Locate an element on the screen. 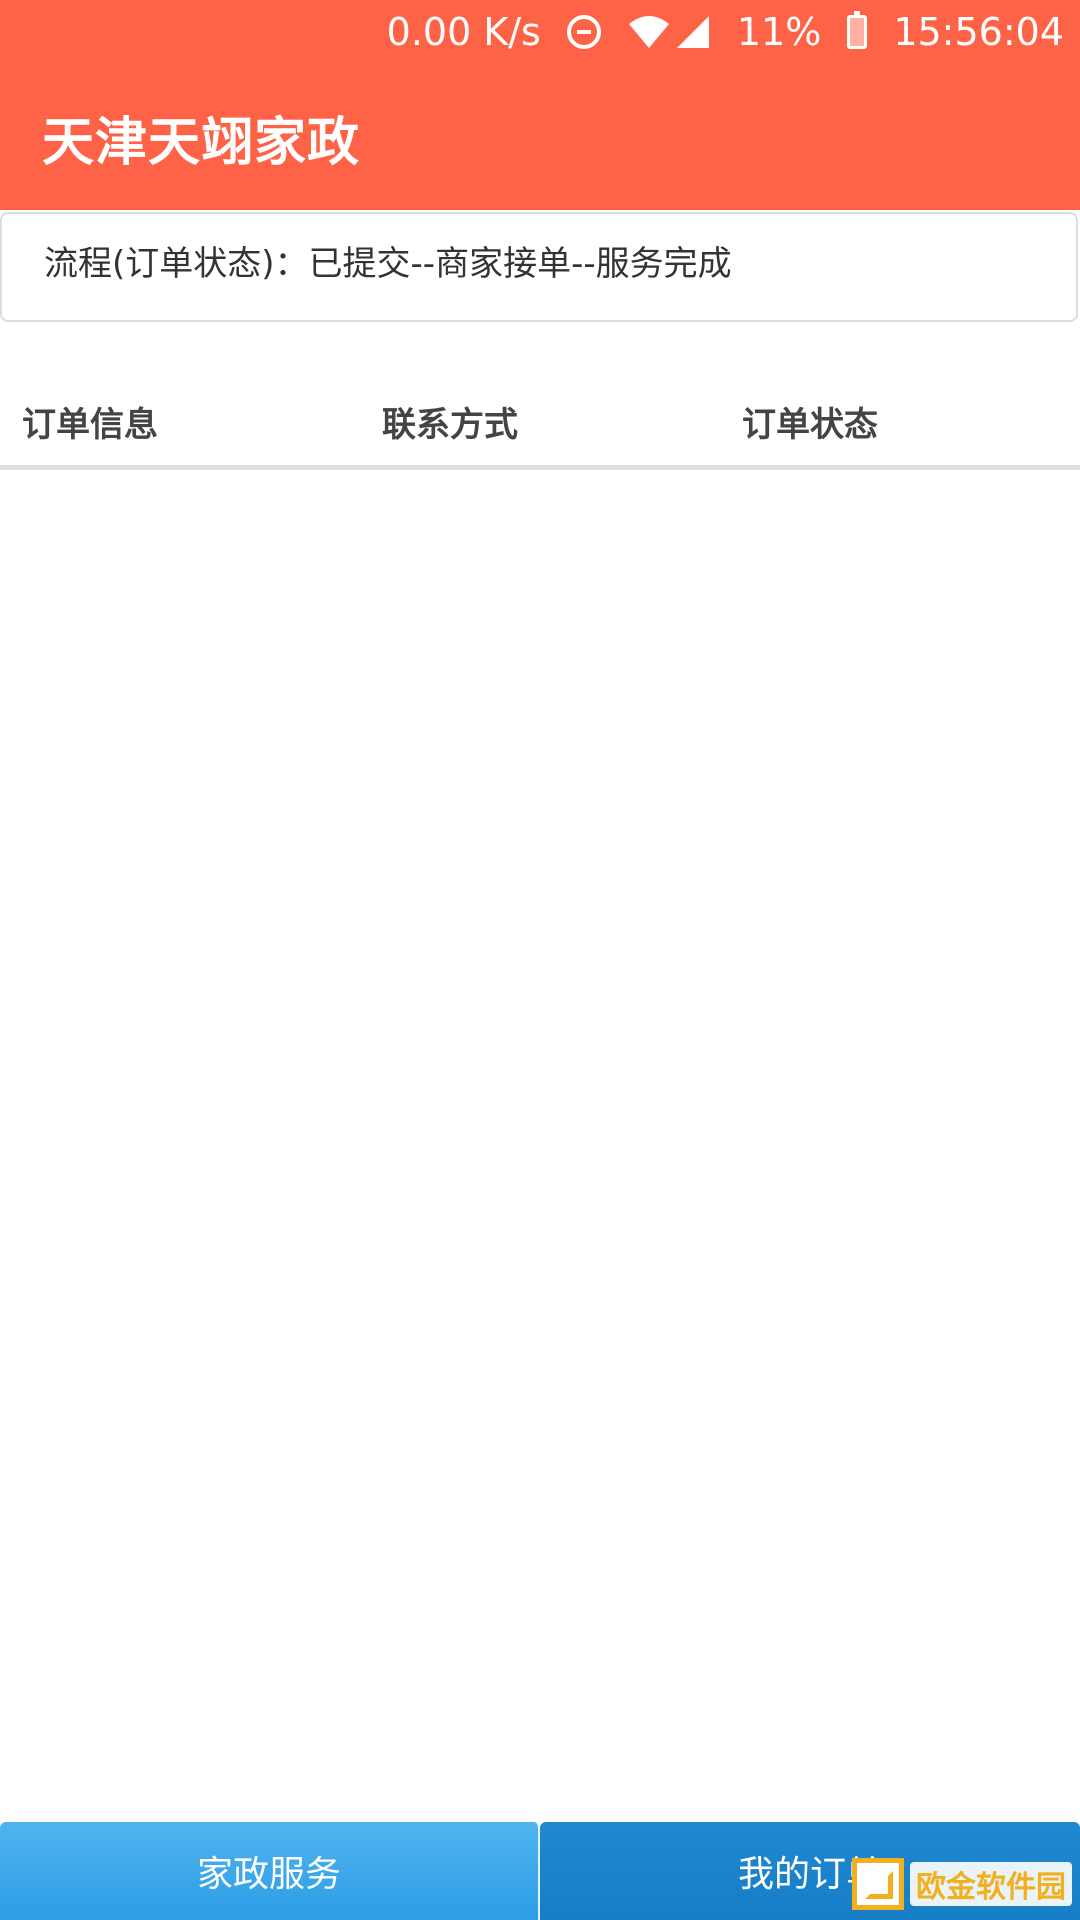  column-header-order-info: 订单信息 is located at coordinates (90, 425).